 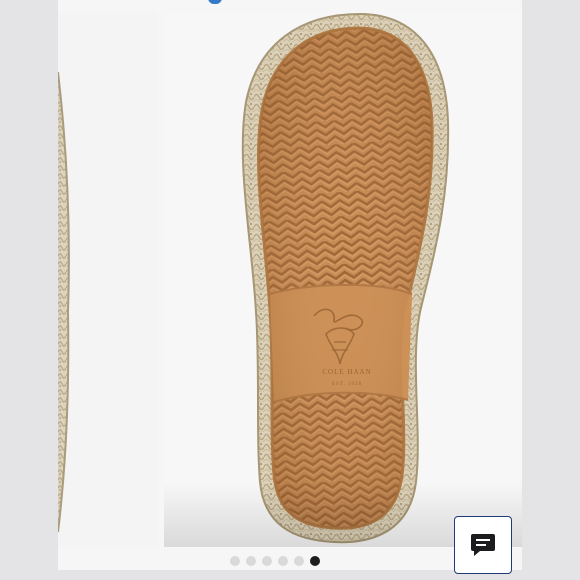 What do you see at coordinates (215, 2) in the screenshot?
I see `top-scroll-indicator` at bounding box center [215, 2].